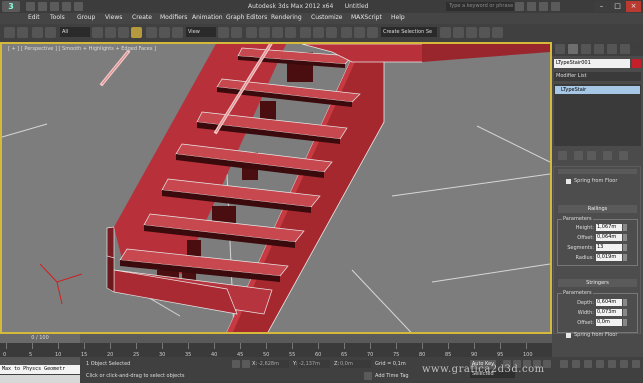  I want to click on menu-modifiers: Modifiers, so click(173, 17).